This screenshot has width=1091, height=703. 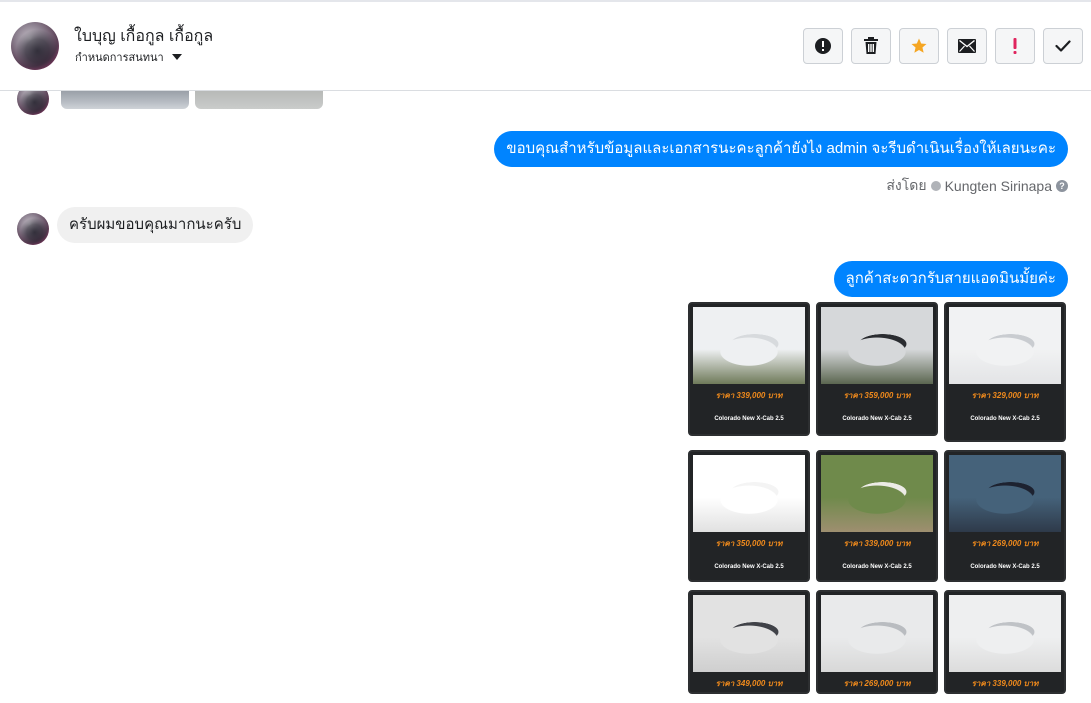 What do you see at coordinates (119, 58) in the screenshot?
I see `assign-conversation-label: กำหนดการสนทนา` at bounding box center [119, 58].